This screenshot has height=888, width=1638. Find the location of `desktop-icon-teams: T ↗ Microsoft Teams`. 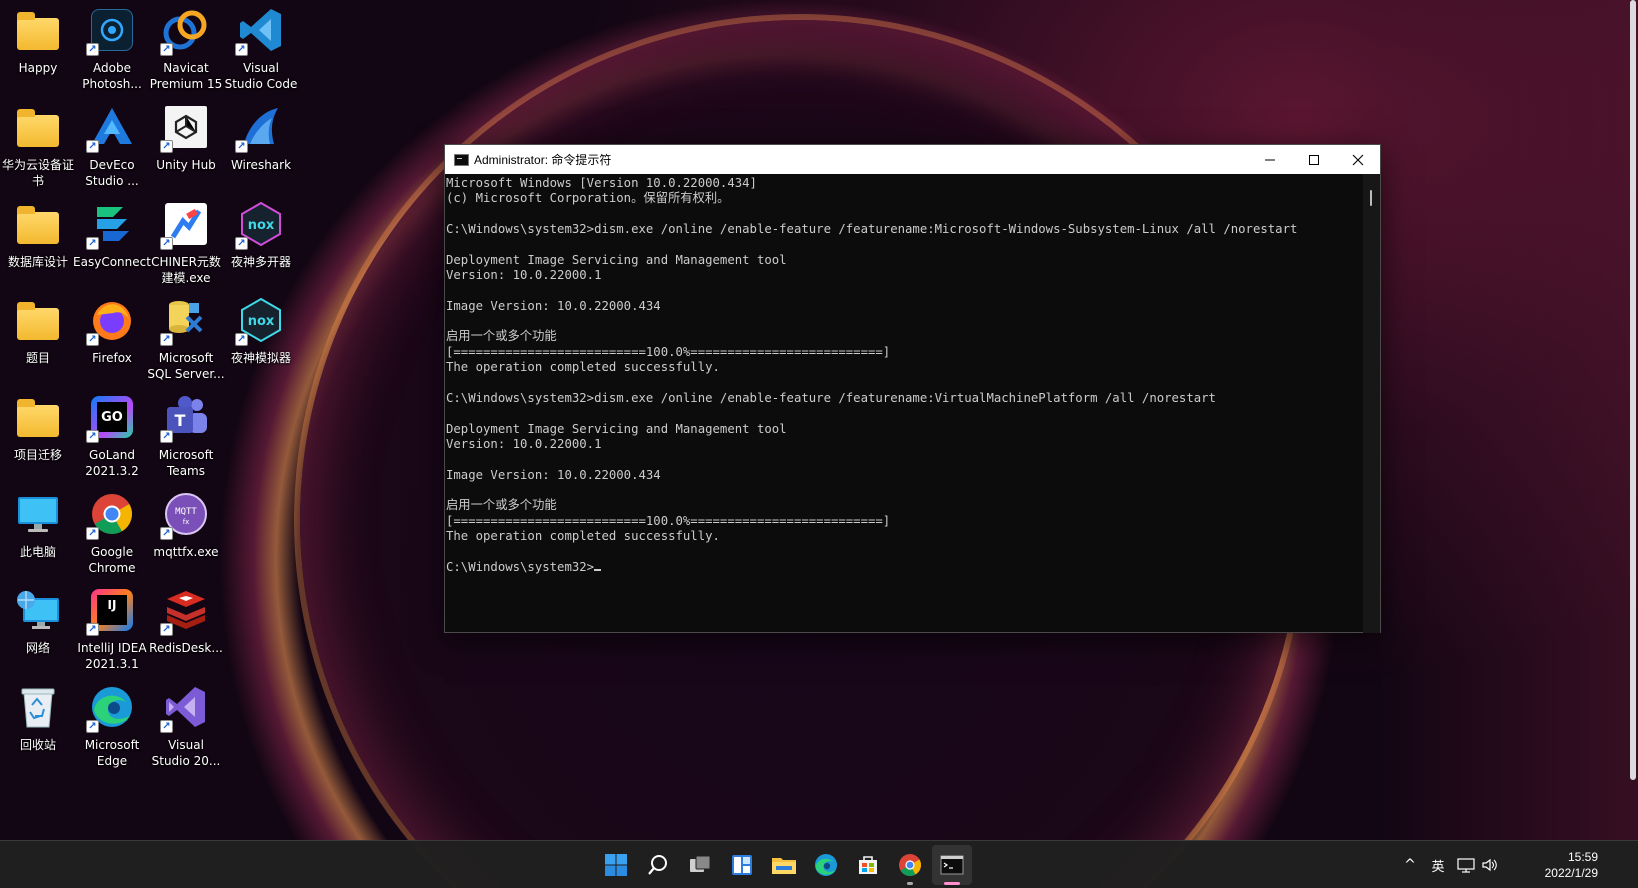

desktop-icon-teams: T ↗ Microsoft Teams is located at coordinates (186, 435).